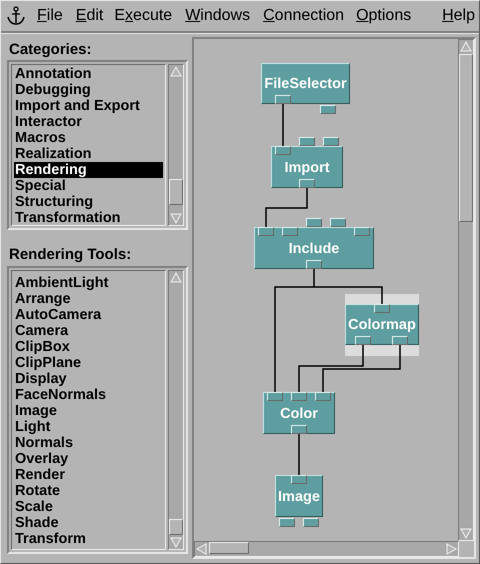 This screenshot has height=564, width=480. What do you see at coordinates (88, 379) in the screenshot?
I see `tool-item: Display` at bounding box center [88, 379].